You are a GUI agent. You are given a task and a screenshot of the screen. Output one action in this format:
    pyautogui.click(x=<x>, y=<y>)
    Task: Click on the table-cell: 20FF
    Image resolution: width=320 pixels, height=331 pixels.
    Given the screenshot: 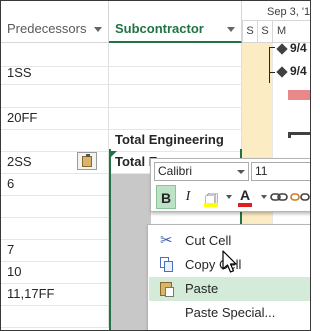 What is the action you would take?
    pyautogui.click(x=55, y=118)
    